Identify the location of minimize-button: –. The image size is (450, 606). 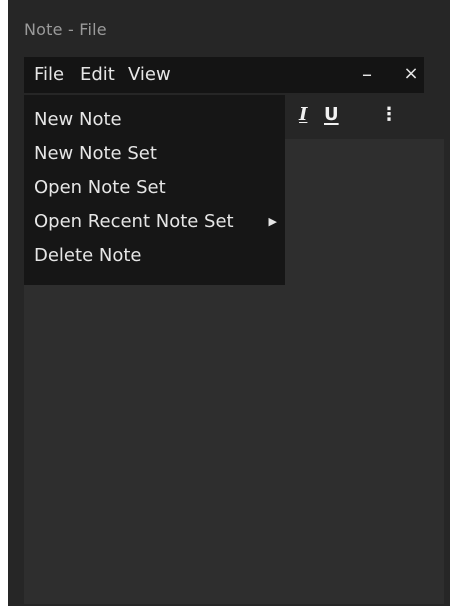
(367, 74).